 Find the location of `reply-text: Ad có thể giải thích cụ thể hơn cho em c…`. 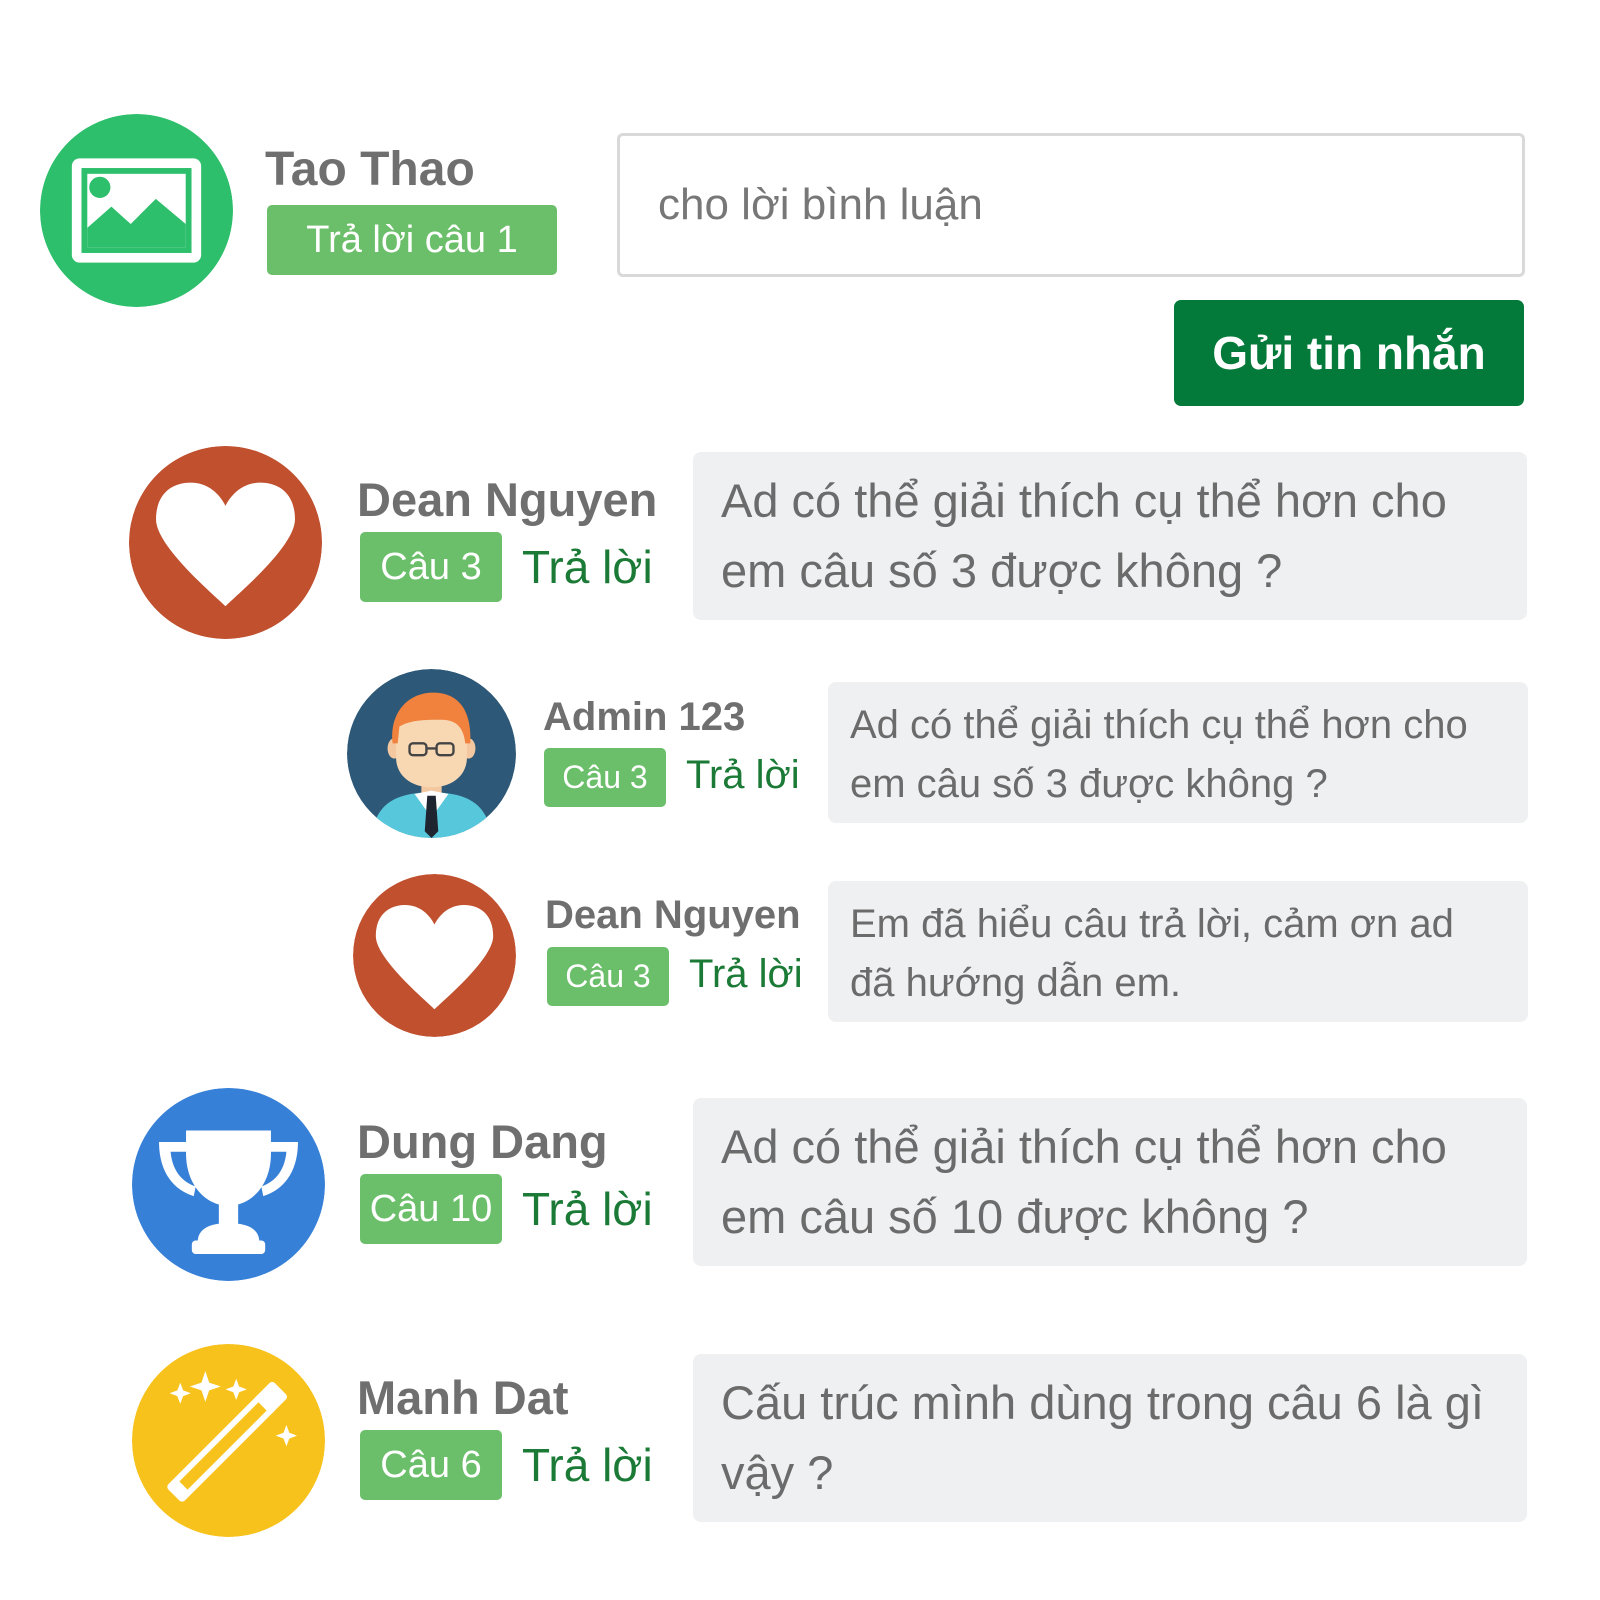

reply-text: Ad có thể giải thích cụ thể hơn cho em c… is located at coordinates (1178, 752).